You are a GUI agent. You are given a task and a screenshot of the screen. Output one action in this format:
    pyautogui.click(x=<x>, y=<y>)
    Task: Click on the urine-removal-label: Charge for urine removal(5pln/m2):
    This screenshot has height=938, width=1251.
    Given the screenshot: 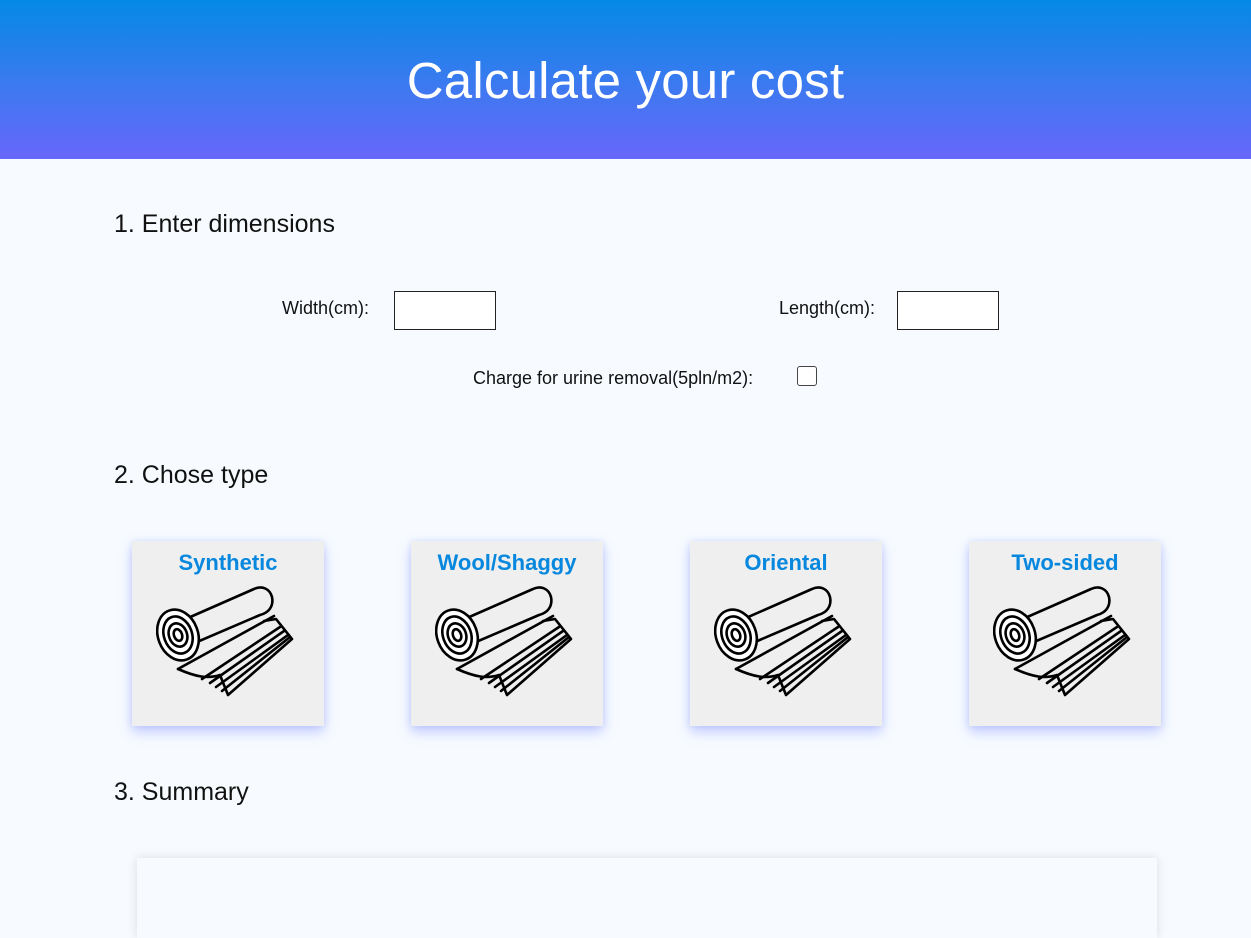 What is the action you would take?
    pyautogui.click(x=613, y=378)
    